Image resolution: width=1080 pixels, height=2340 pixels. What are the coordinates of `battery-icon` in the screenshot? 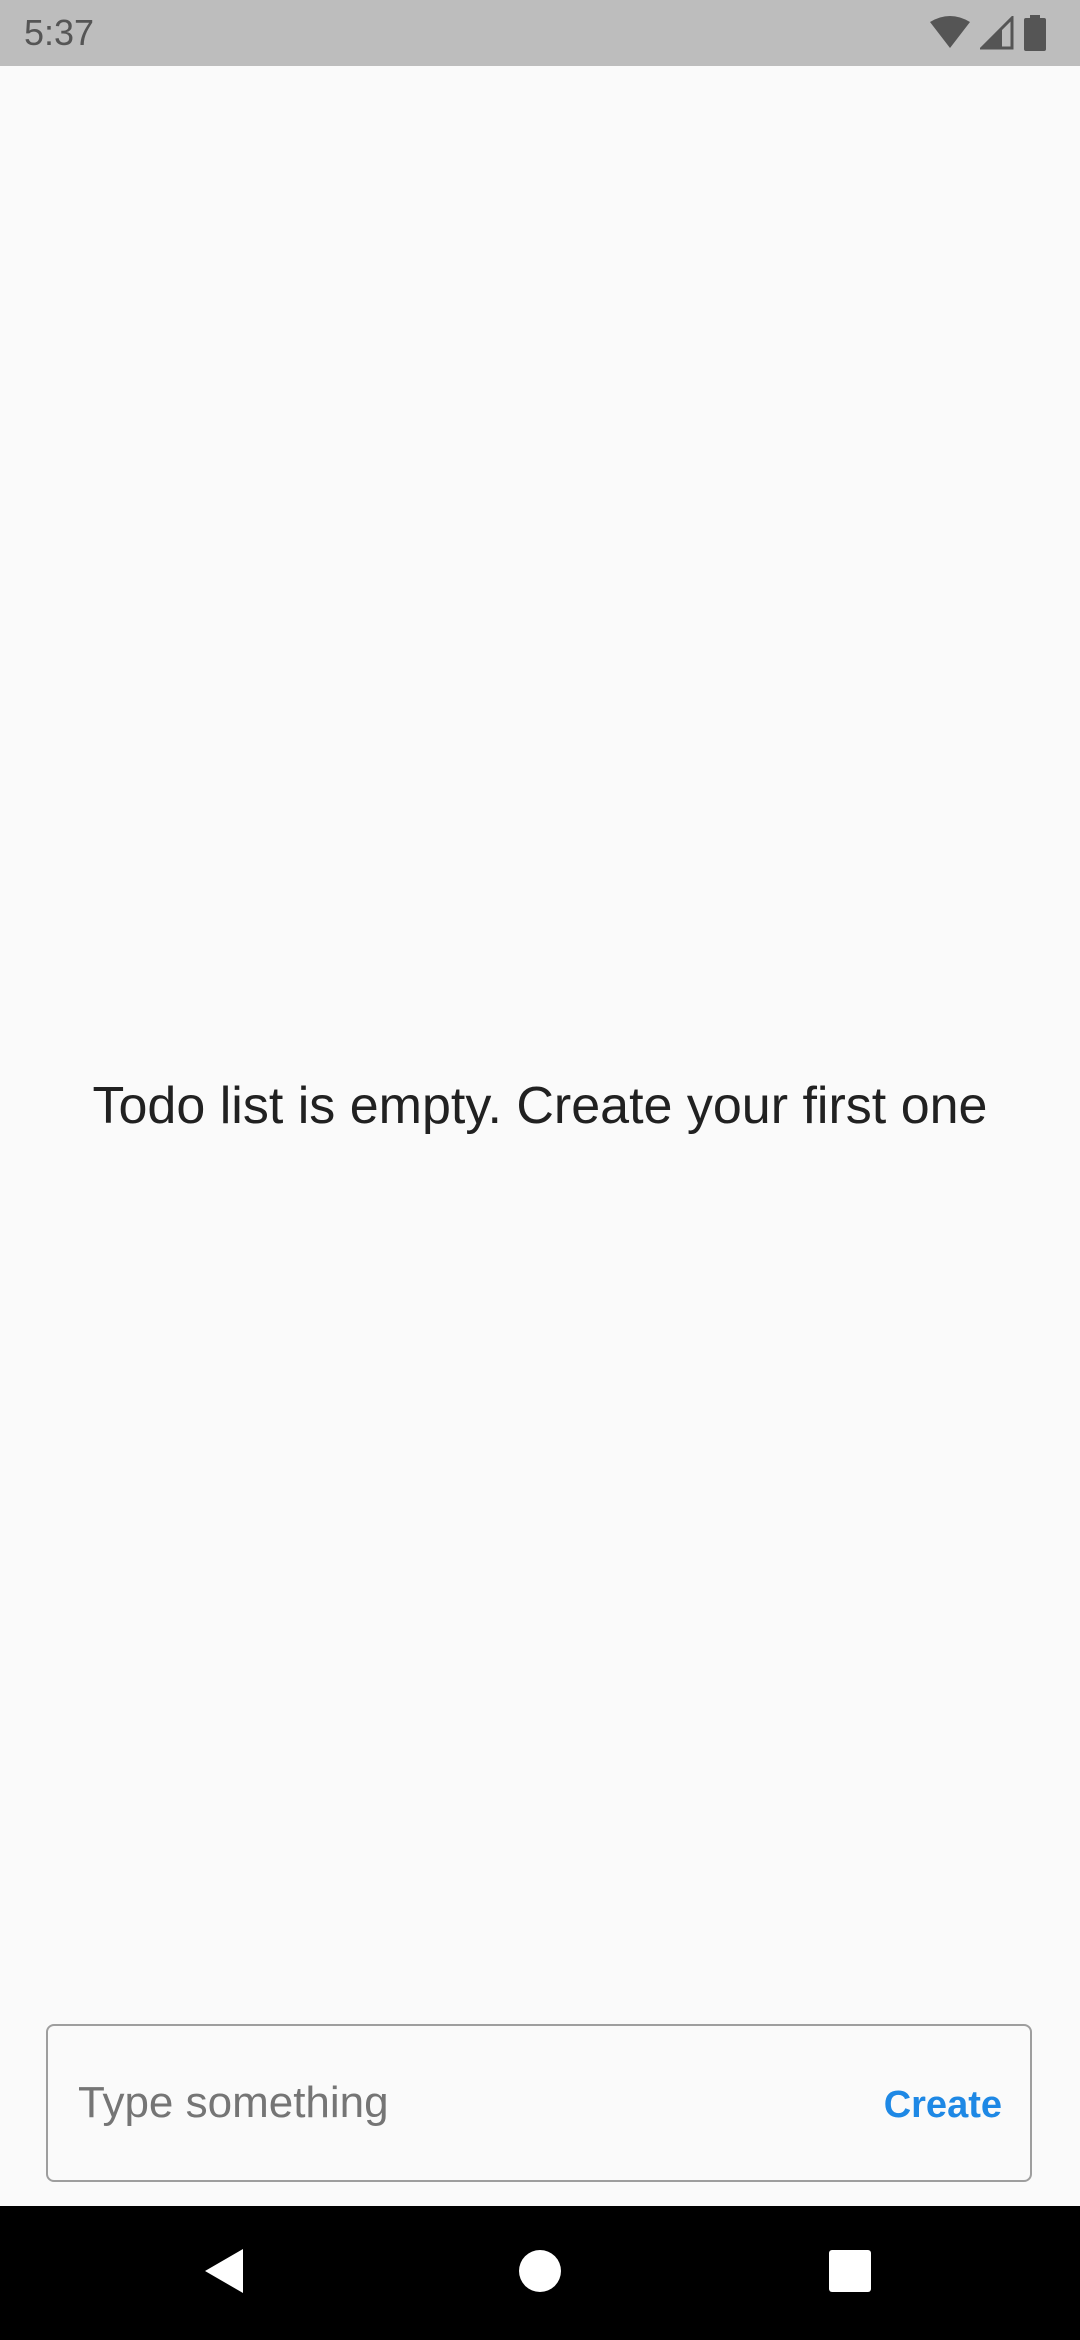 It's located at (1035, 33).